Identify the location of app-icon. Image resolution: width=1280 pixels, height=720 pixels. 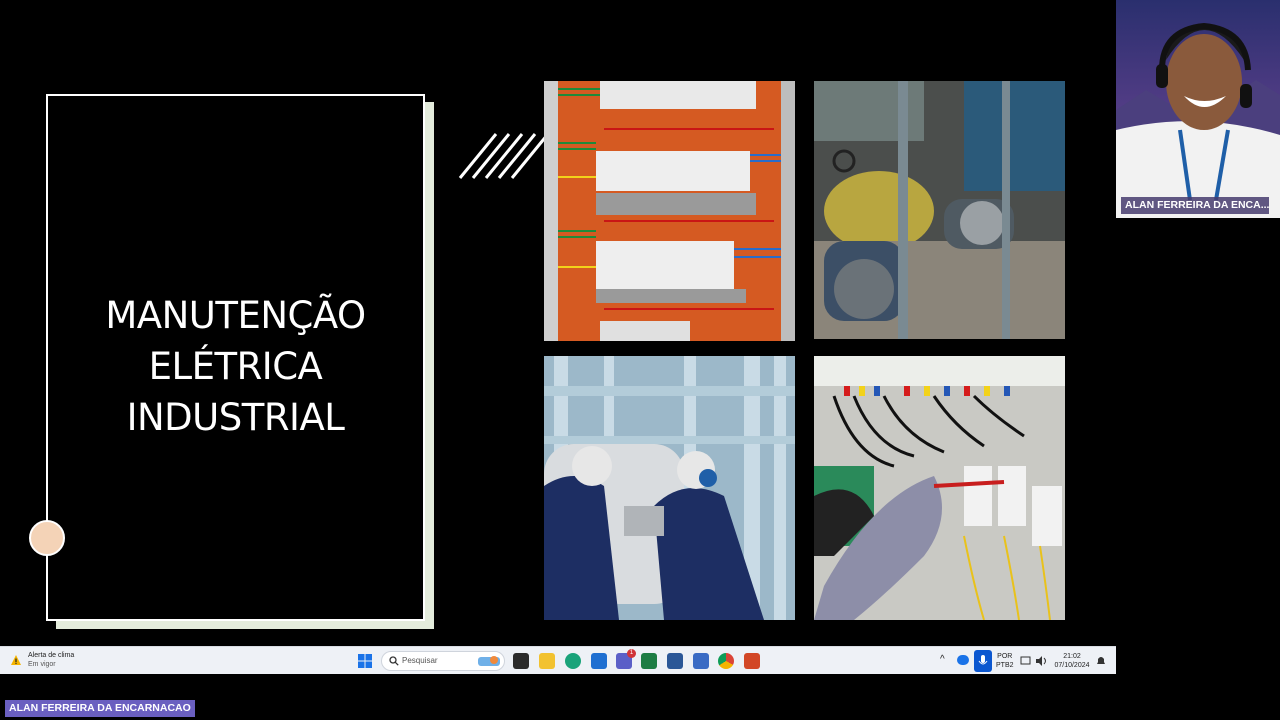
(701, 661).